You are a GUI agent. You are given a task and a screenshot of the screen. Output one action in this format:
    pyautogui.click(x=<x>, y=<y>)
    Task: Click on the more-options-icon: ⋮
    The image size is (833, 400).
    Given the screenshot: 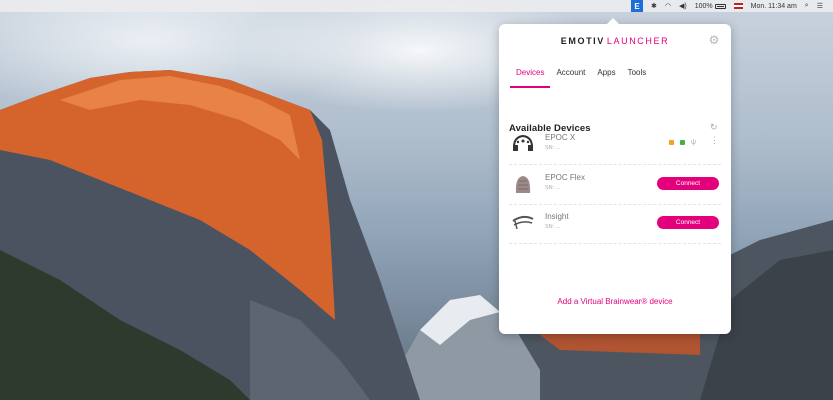 What is the action you would take?
    pyautogui.click(x=714, y=140)
    